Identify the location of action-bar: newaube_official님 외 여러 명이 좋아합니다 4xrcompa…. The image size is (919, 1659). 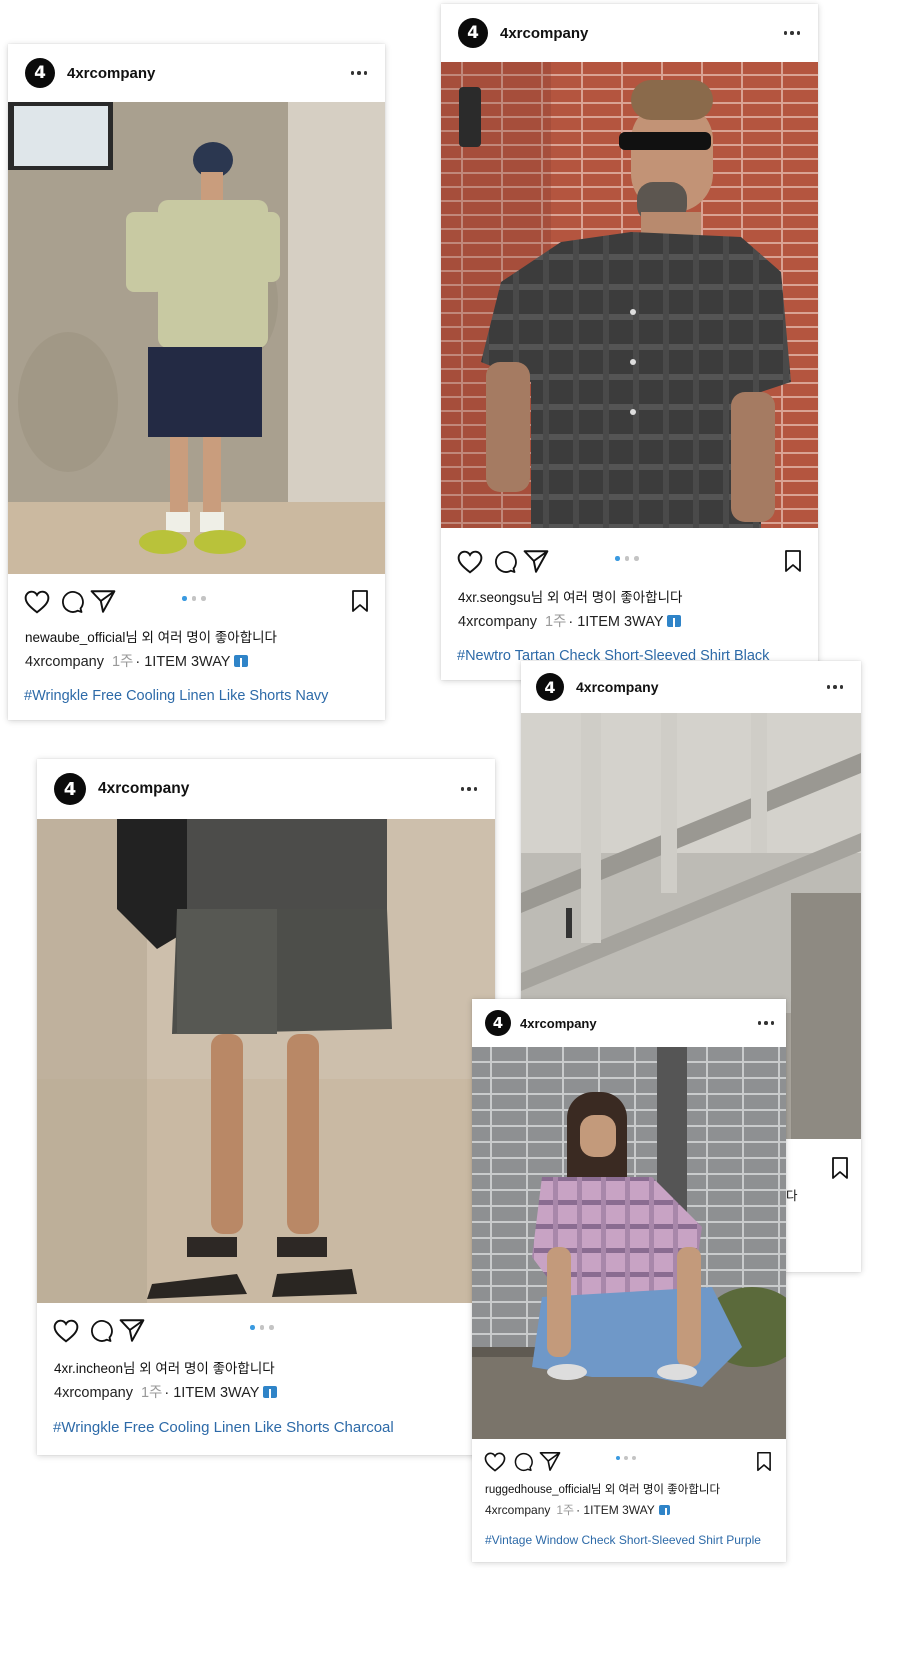
(196, 647).